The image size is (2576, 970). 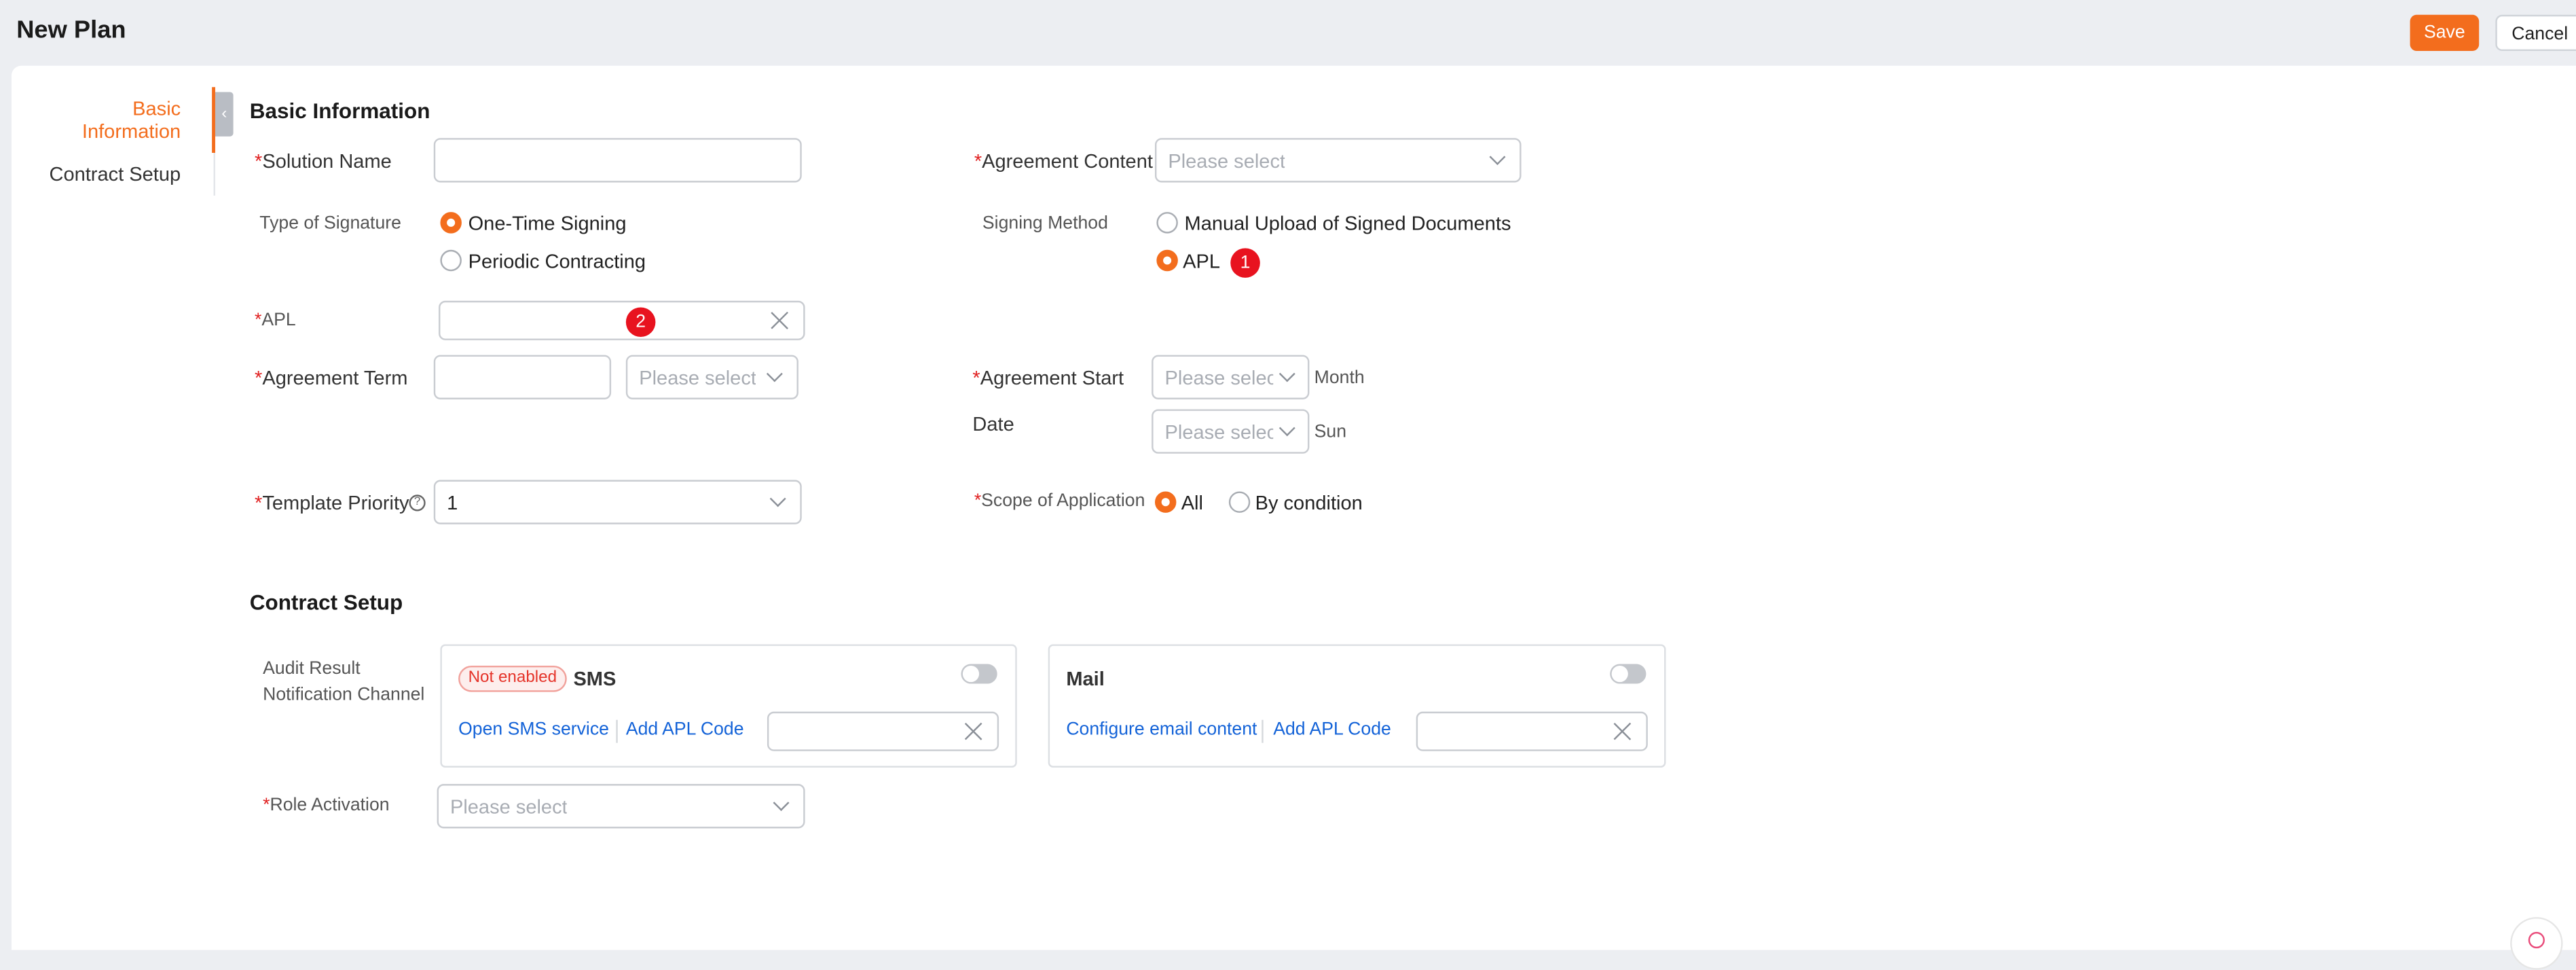 I want to click on radio-scope-all, so click(x=1165, y=502).